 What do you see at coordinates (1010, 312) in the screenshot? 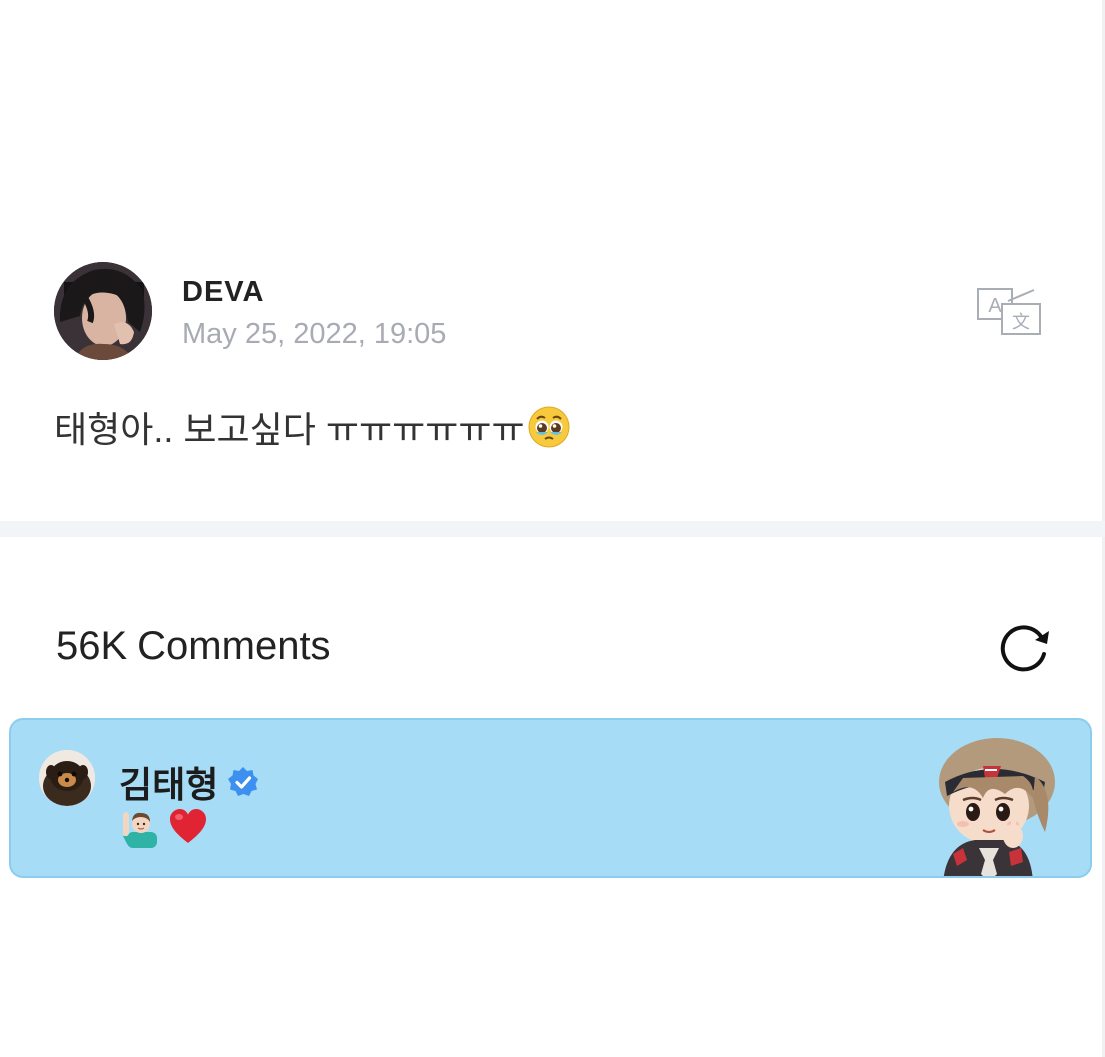
I see `translate-icon: A 文` at bounding box center [1010, 312].